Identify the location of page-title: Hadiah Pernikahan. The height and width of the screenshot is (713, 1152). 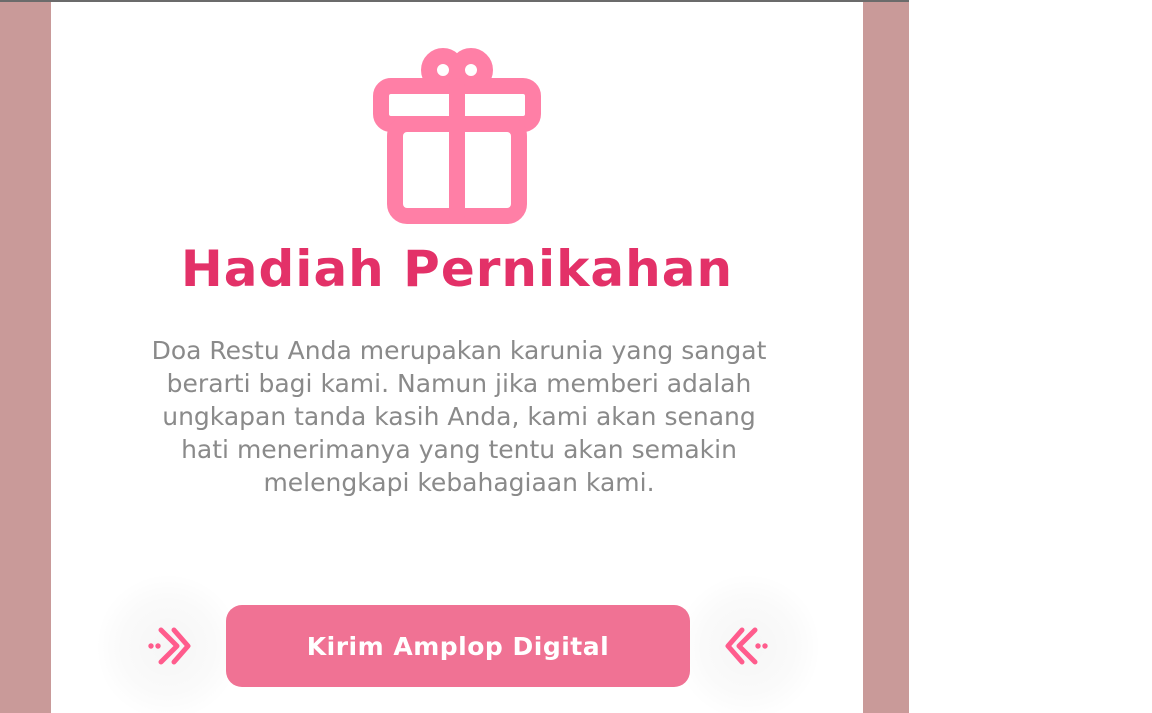
(457, 269).